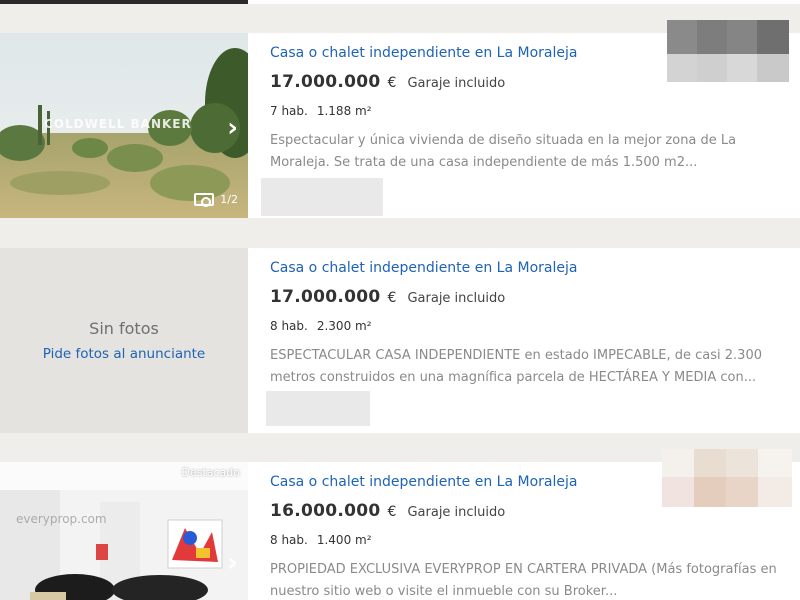 The width and height of the screenshot is (800, 600). I want to click on area-size: 1.188 m², so click(344, 111).